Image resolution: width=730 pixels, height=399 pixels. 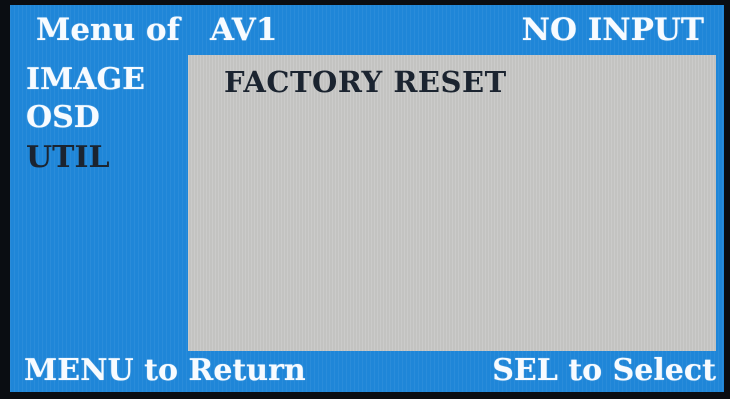 What do you see at coordinates (63, 118) in the screenshot?
I see `menu-item-osd: OSD` at bounding box center [63, 118].